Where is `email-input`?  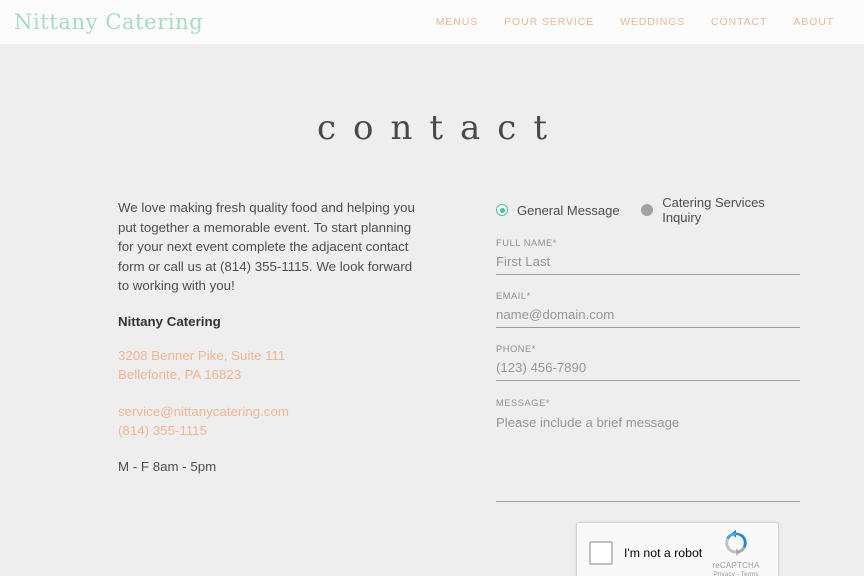
email-input is located at coordinates (648, 317).